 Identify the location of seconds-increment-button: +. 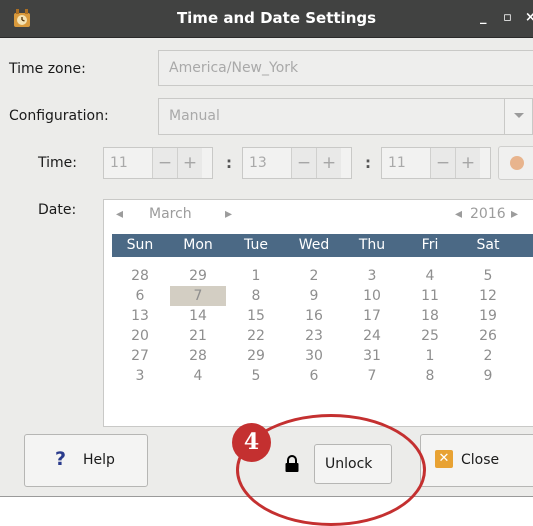
(467, 163).